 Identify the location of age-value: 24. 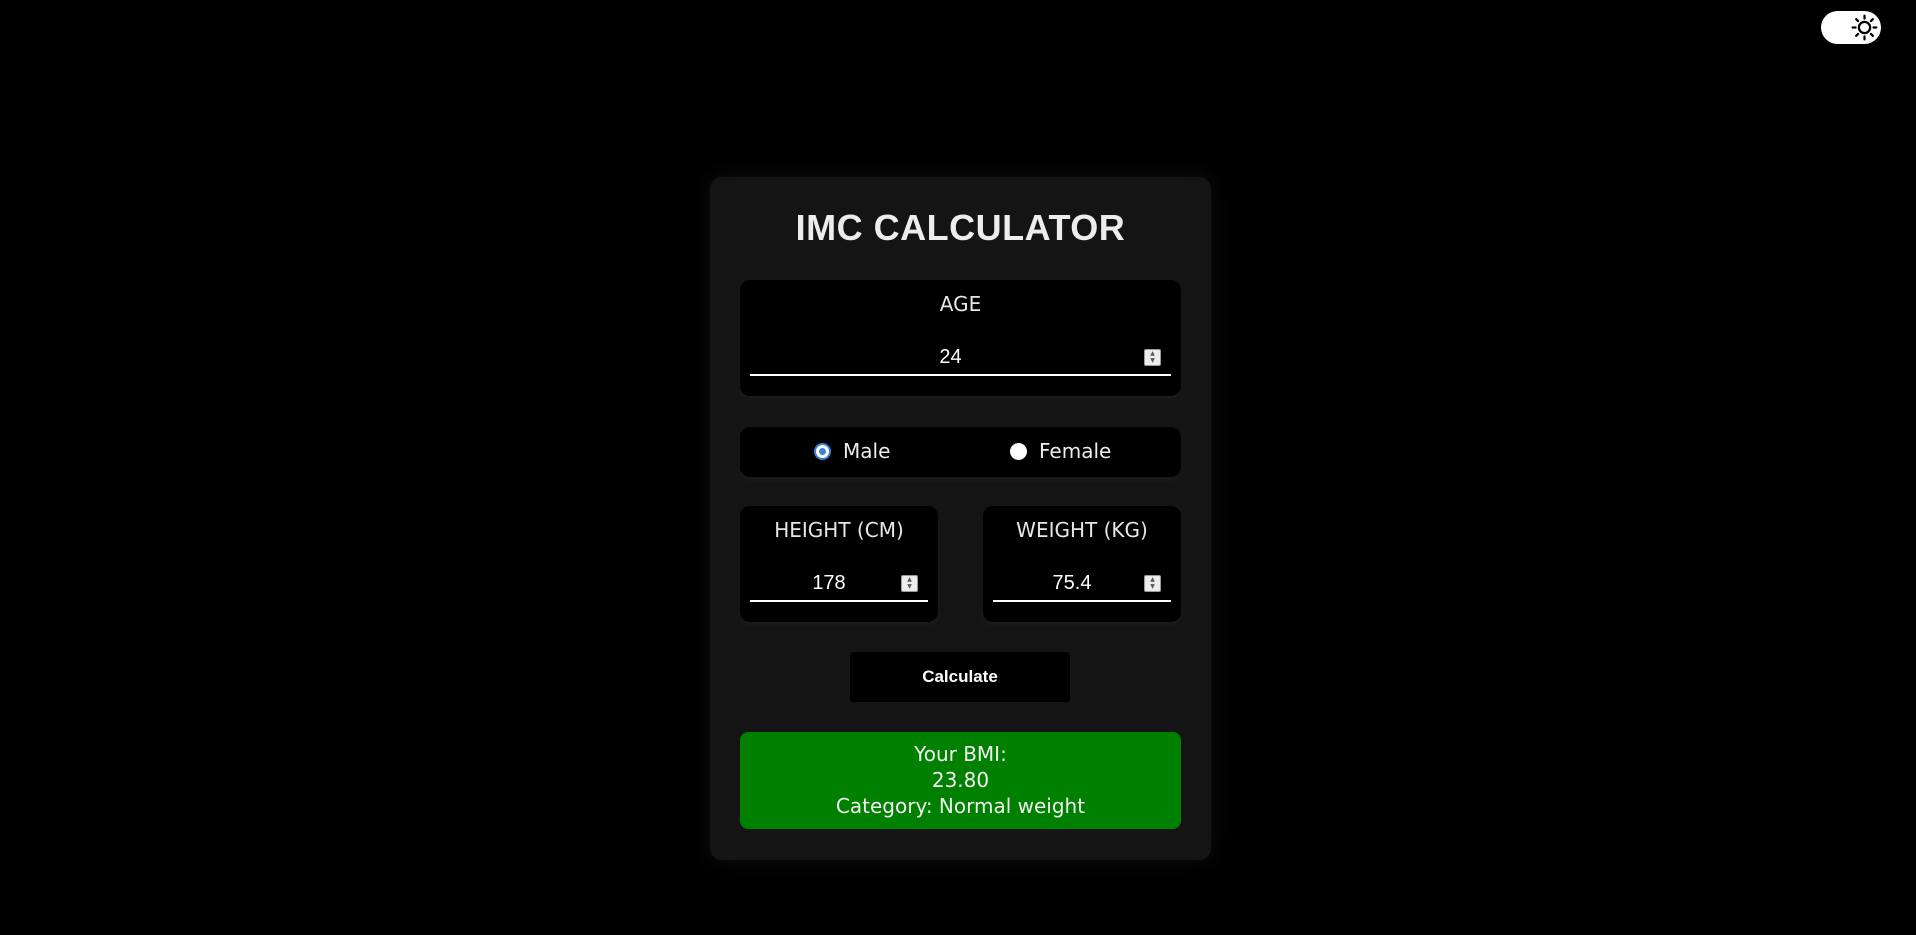
(950, 357).